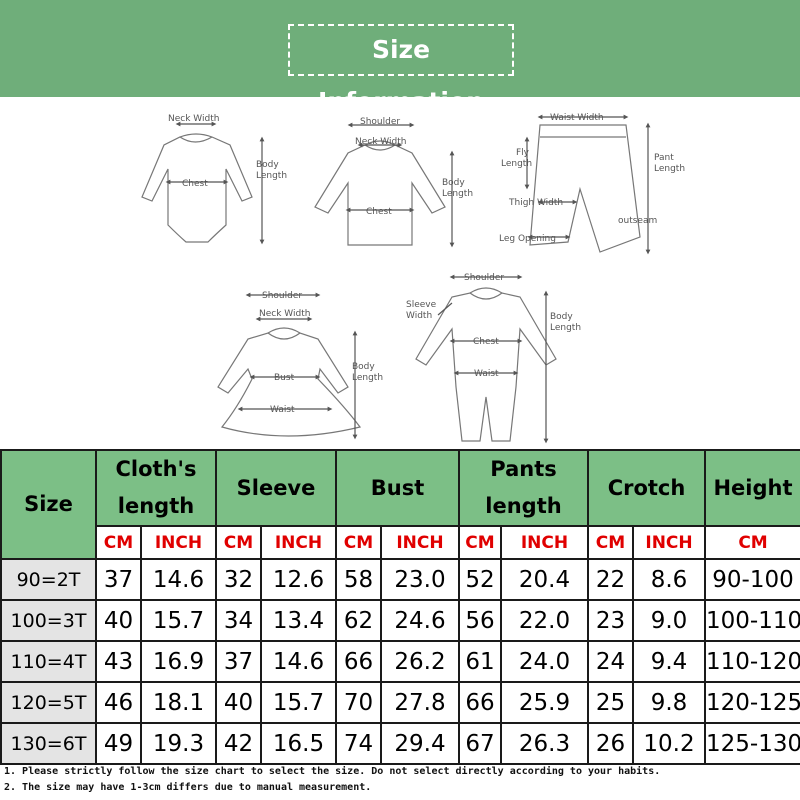 Image resolution: width=800 pixels, height=800 pixels. What do you see at coordinates (480, 620) in the screenshot?
I see `value-cell: 56` at bounding box center [480, 620].